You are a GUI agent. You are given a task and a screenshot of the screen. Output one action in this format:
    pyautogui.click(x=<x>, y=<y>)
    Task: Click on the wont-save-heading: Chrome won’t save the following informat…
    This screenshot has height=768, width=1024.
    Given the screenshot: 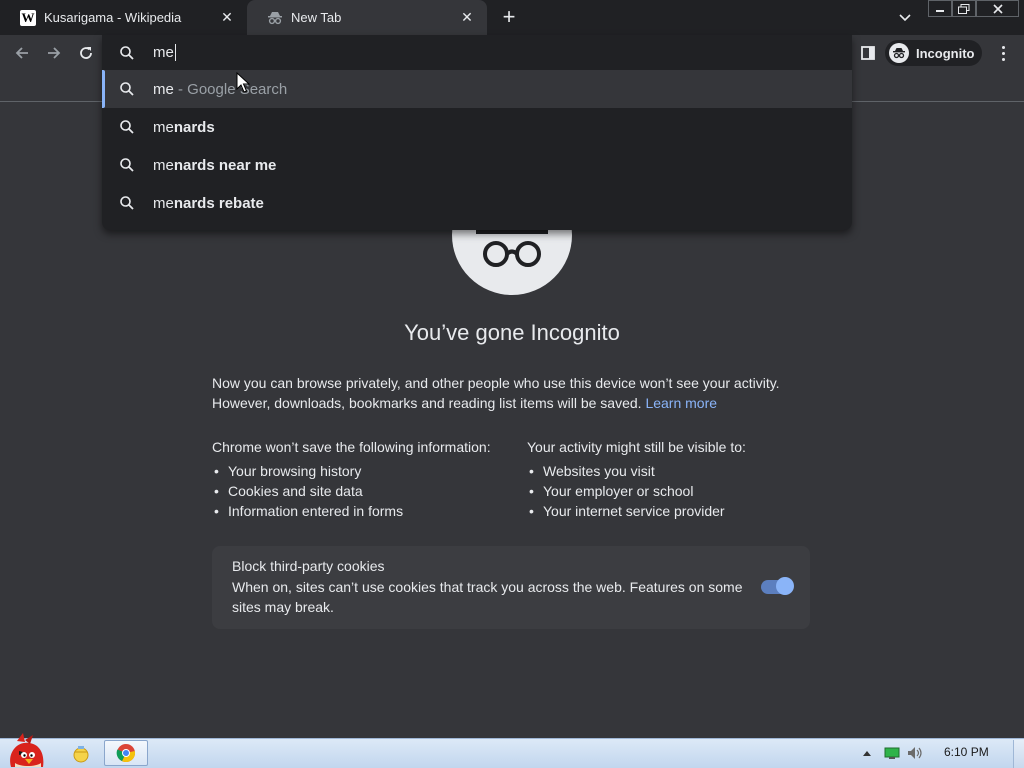 What is the action you would take?
    pyautogui.click(x=351, y=447)
    